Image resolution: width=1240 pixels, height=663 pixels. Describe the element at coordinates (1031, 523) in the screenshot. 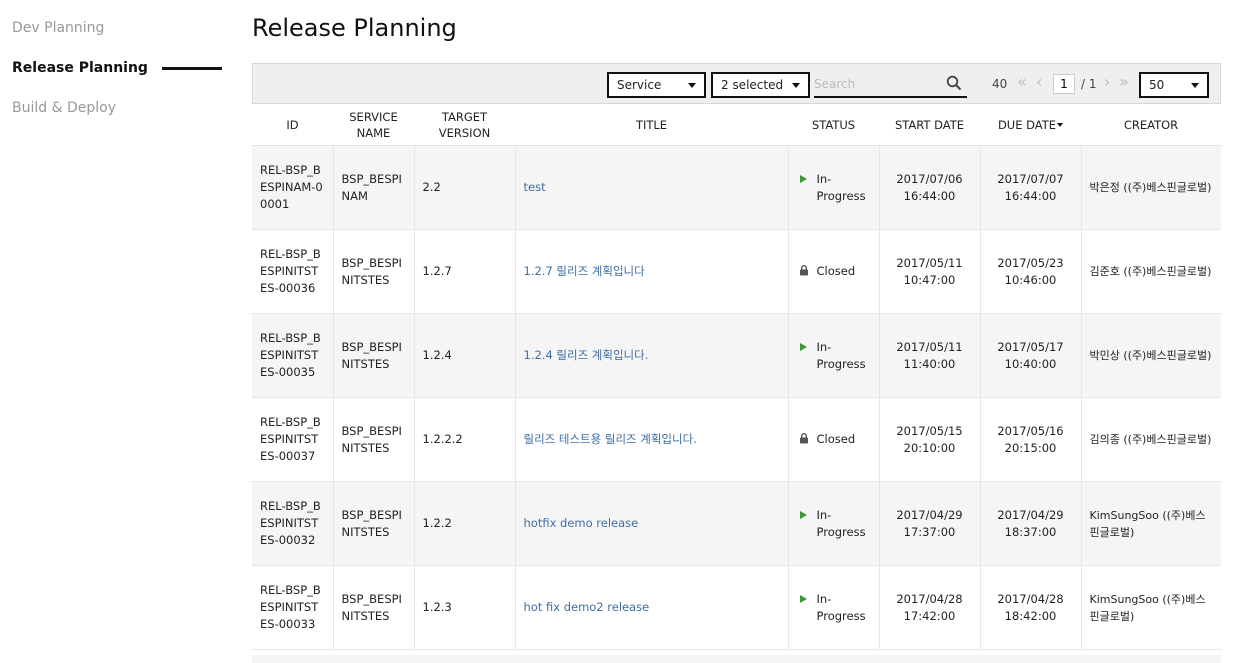

I see `cell-due-date: 2017/04/29 18:37:00` at that location.